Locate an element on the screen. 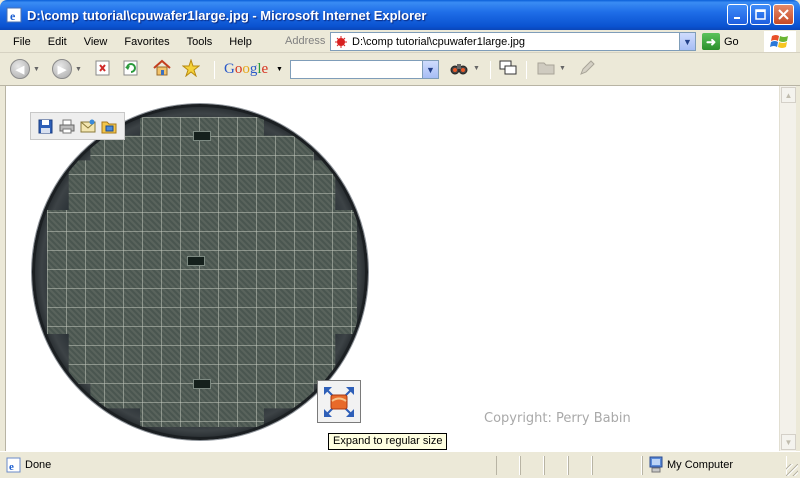 This screenshot has width=800, height=478. envelope-icon is located at coordinates (88, 126).